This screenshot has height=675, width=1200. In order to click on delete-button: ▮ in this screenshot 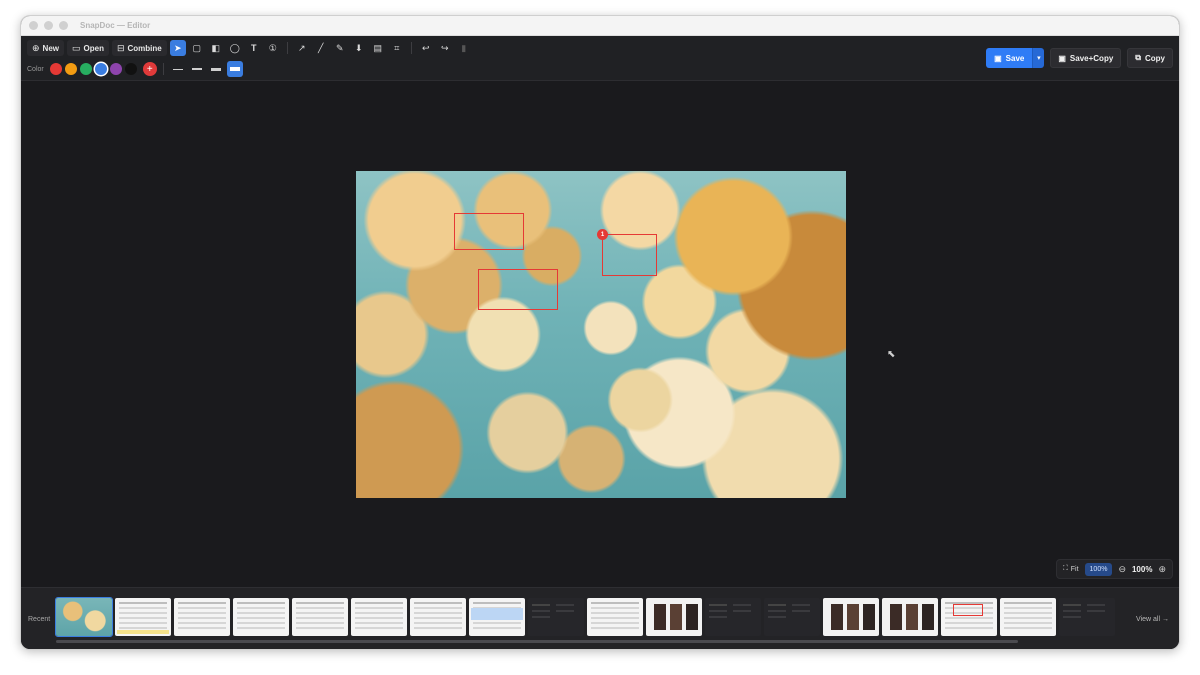, I will do `click(464, 48)`.